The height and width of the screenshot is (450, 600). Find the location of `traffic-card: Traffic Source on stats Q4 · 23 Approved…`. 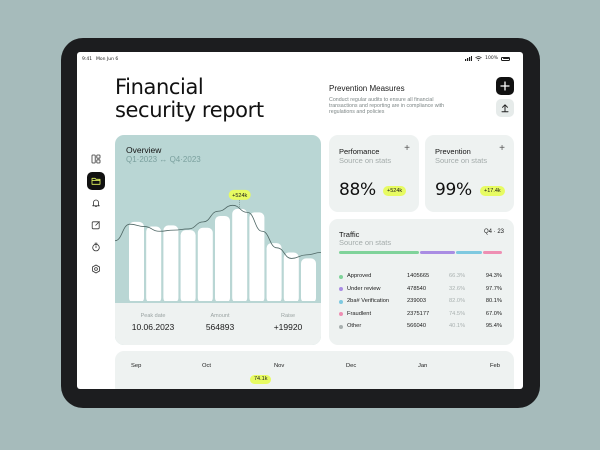

traffic-card: Traffic Source on stats Q4 · 23 Approved… is located at coordinates (421, 282).